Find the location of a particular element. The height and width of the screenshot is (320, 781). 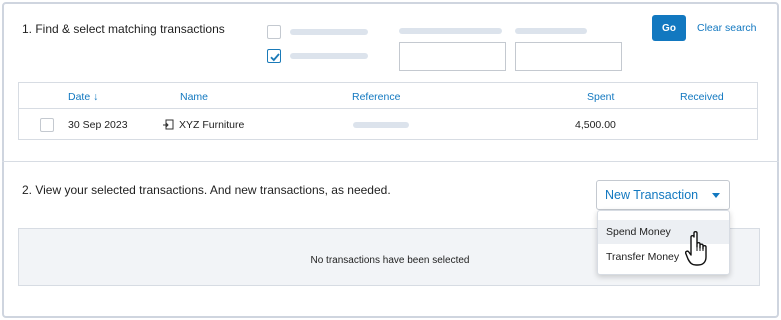

checkmark-icon is located at coordinates (275, 57).